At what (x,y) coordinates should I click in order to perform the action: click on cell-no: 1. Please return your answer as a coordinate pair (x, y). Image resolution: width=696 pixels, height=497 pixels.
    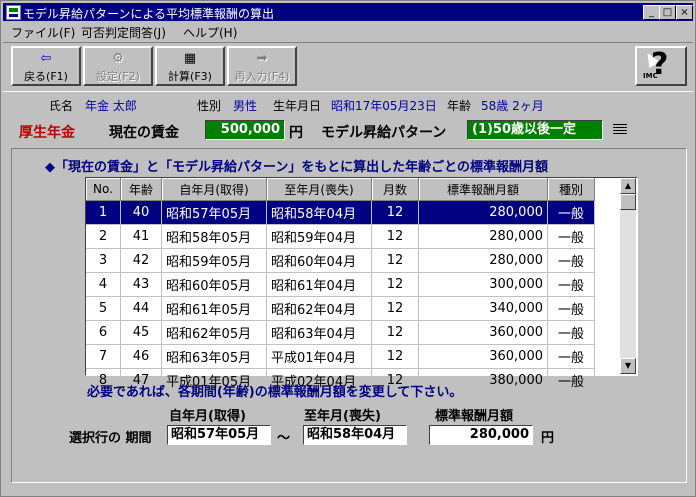
    Looking at the image, I should click on (103, 212).